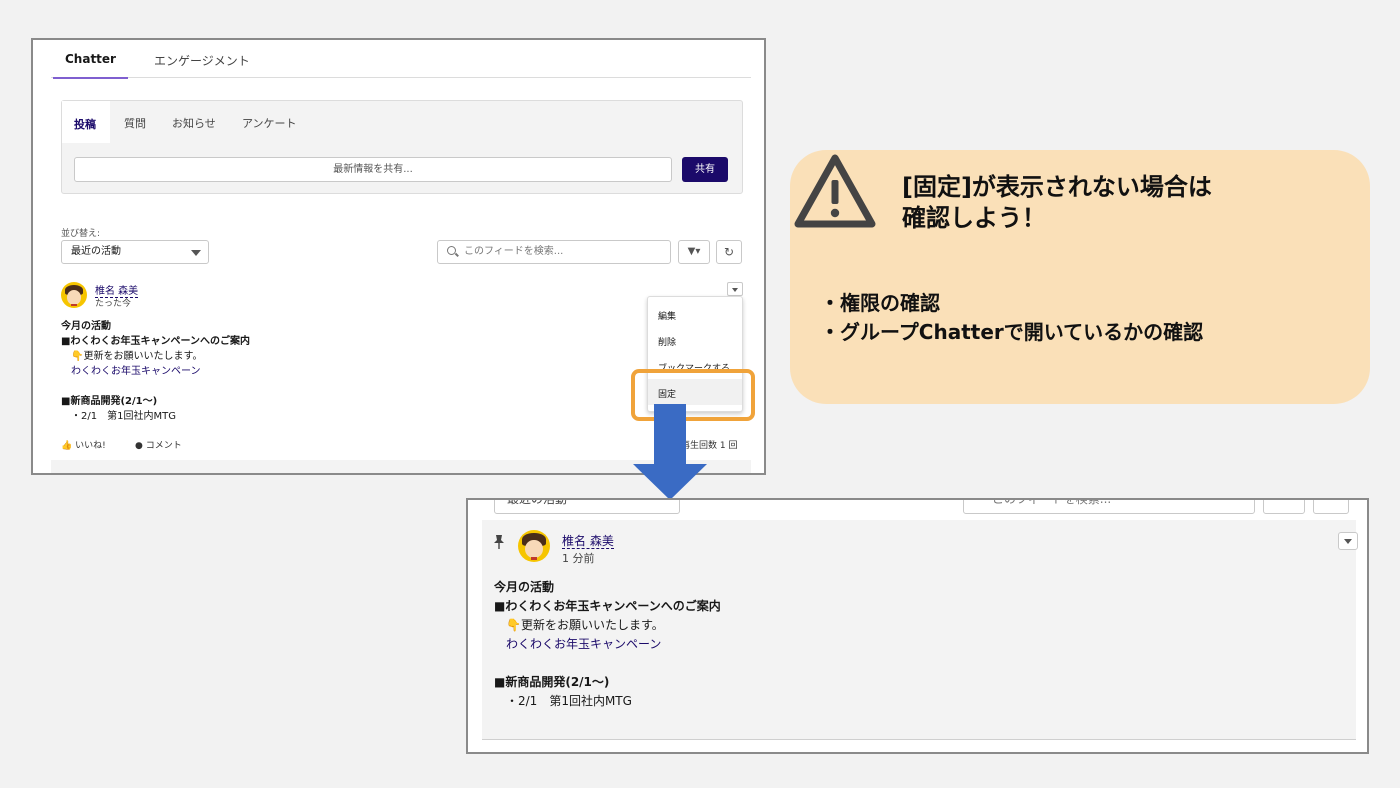 Image resolution: width=1400 pixels, height=788 pixels. Describe the element at coordinates (670, 482) in the screenshot. I see `down-arrow-icon` at that location.